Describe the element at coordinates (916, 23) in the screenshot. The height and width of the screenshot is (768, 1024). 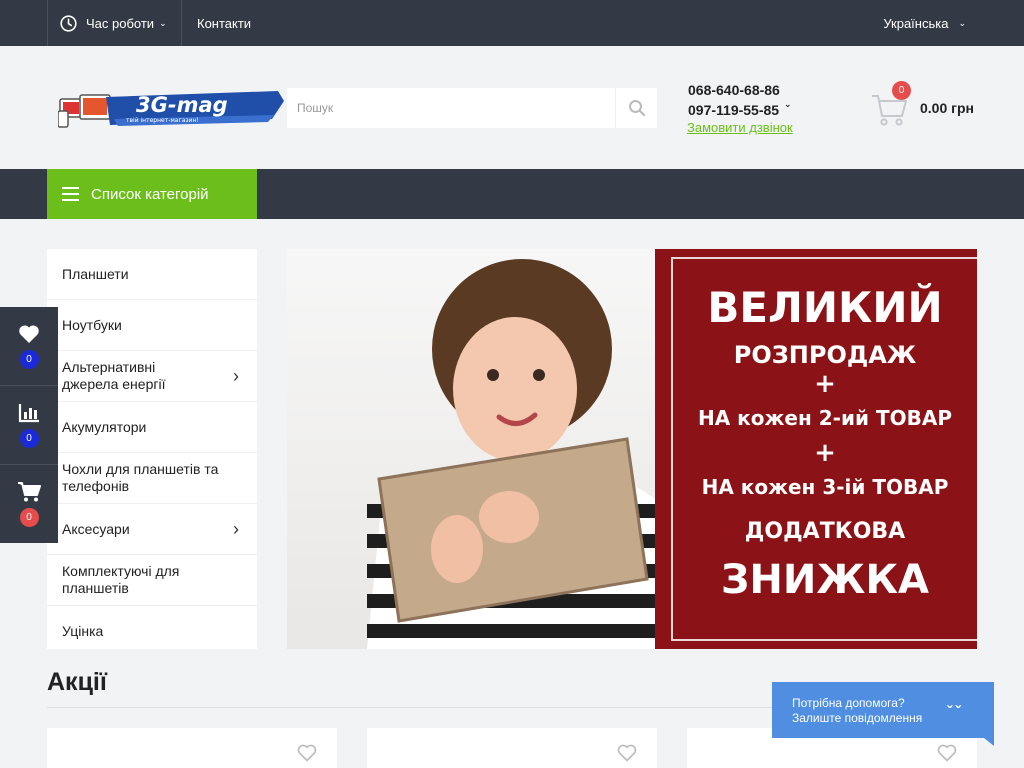
I see `language-label: Українська` at that location.